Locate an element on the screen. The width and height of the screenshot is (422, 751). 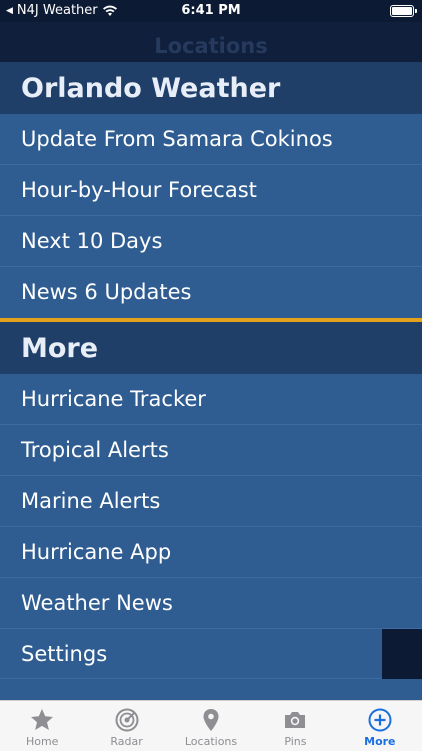
menu-item-settings: Settings is located at coordinates (191, 654).